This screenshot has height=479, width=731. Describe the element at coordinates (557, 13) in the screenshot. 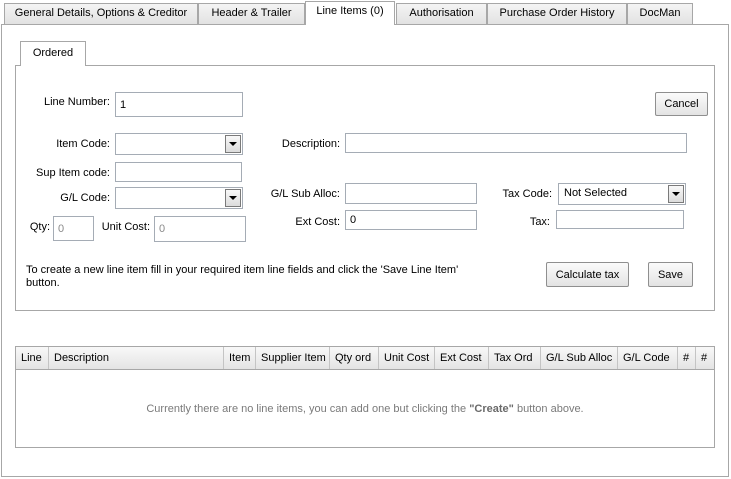

I see `tab-purchase-order-history: Purchase Order History` at that location.